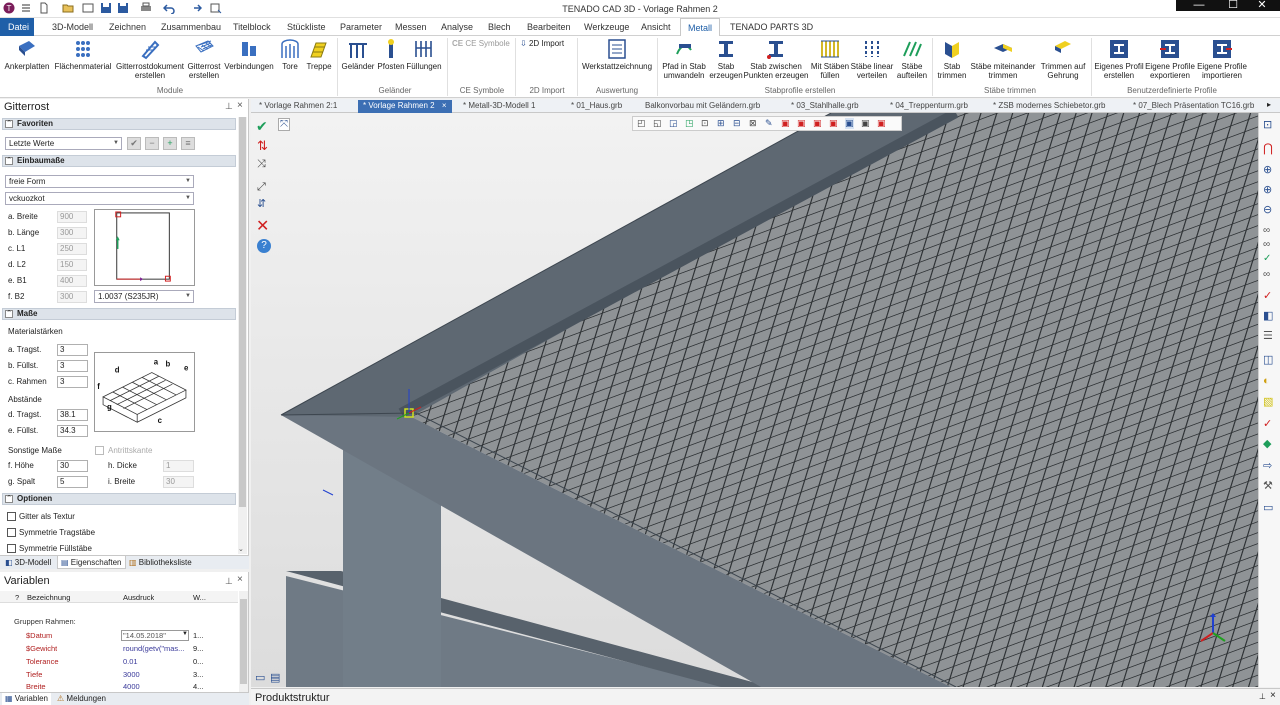  Describe the element at coordinates (1170, 59) in the screenshot. I see `eigene-profile-exportieren-button: Eigene Profile exportieren` at that location.